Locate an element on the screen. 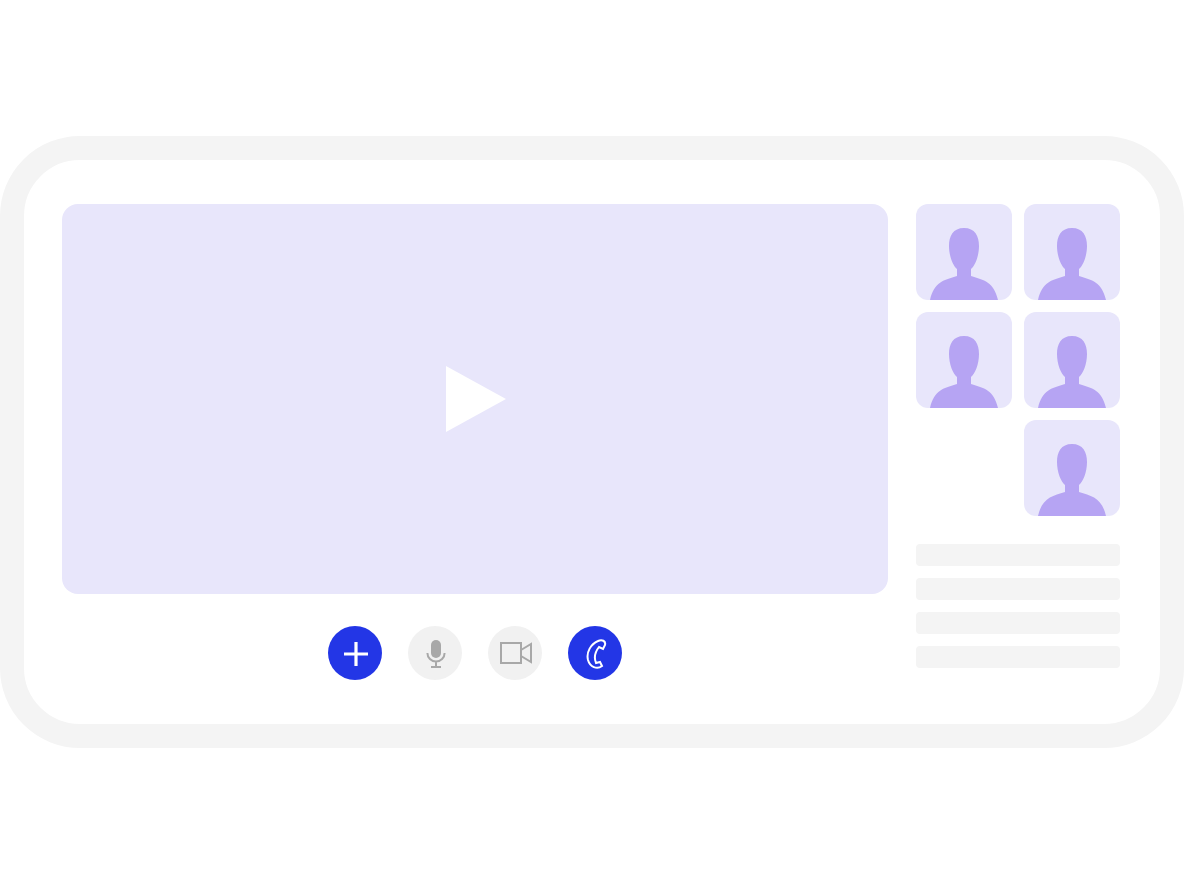 This screenshot has height=886, width=1184. plus-icon is located at coordinates (355, 653).